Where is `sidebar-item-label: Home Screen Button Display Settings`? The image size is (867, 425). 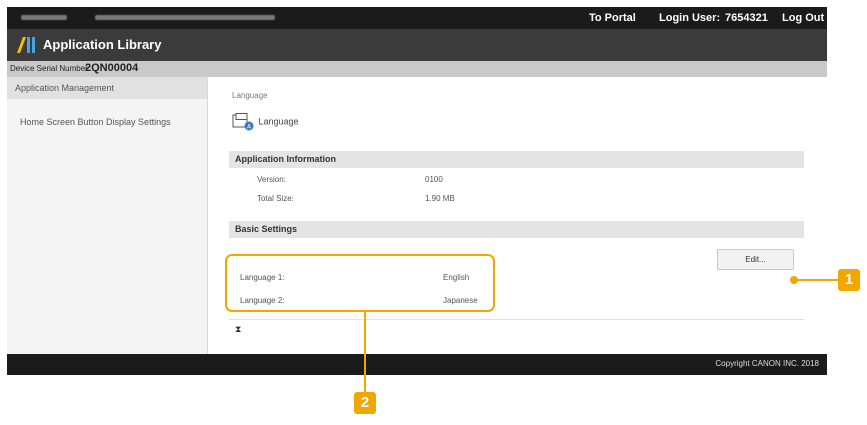 sidebar-item-label: Home Screen Button Display Settings is located at coordinates (95, 122).